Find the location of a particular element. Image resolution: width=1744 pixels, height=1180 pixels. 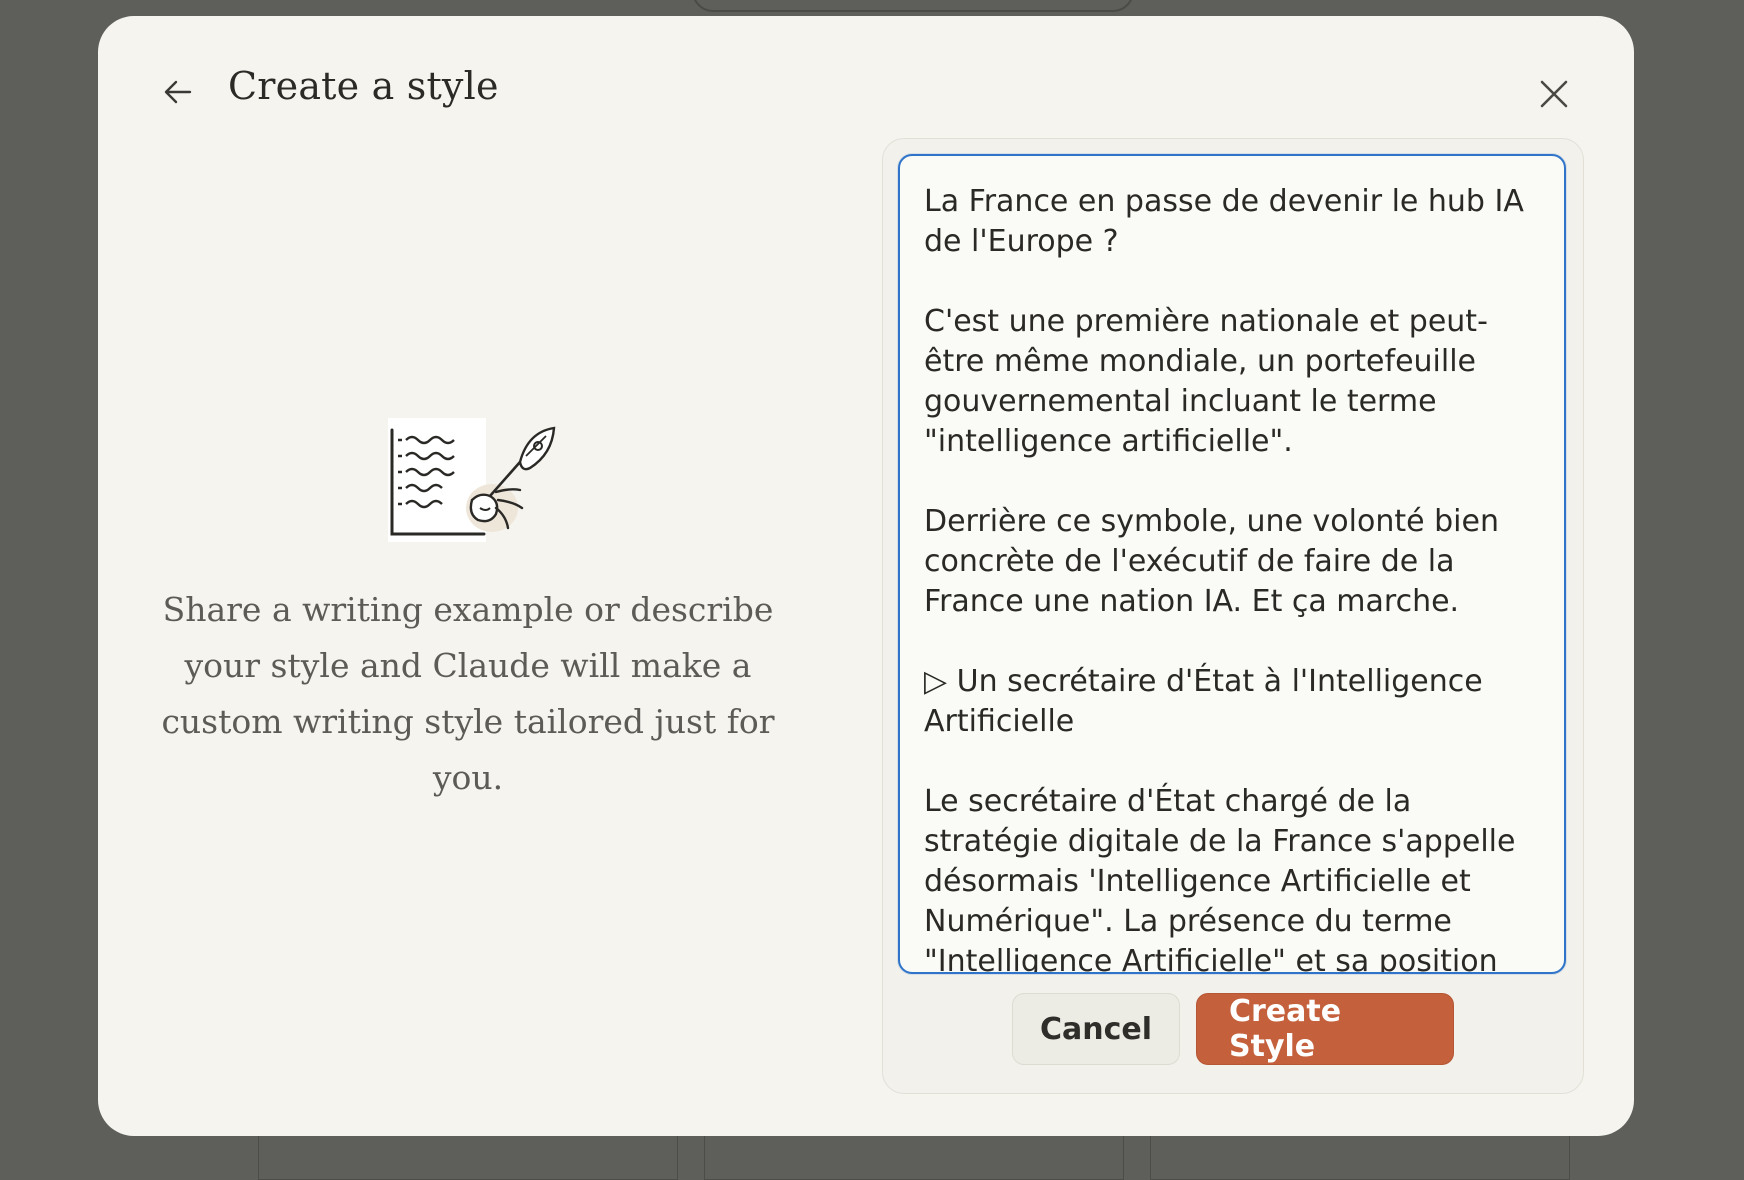

writing-quill-illustration is located at coordinates (472, 480).